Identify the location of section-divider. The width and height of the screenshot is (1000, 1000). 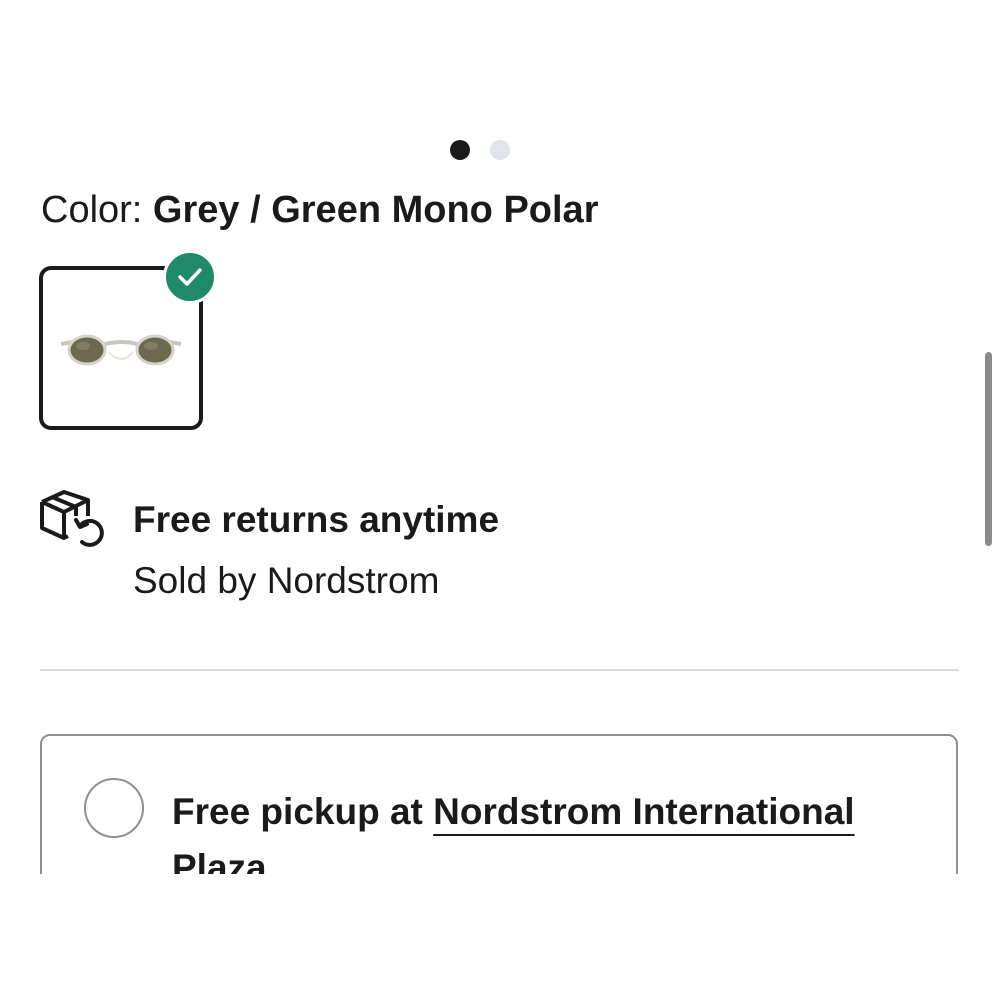
(499, 670).